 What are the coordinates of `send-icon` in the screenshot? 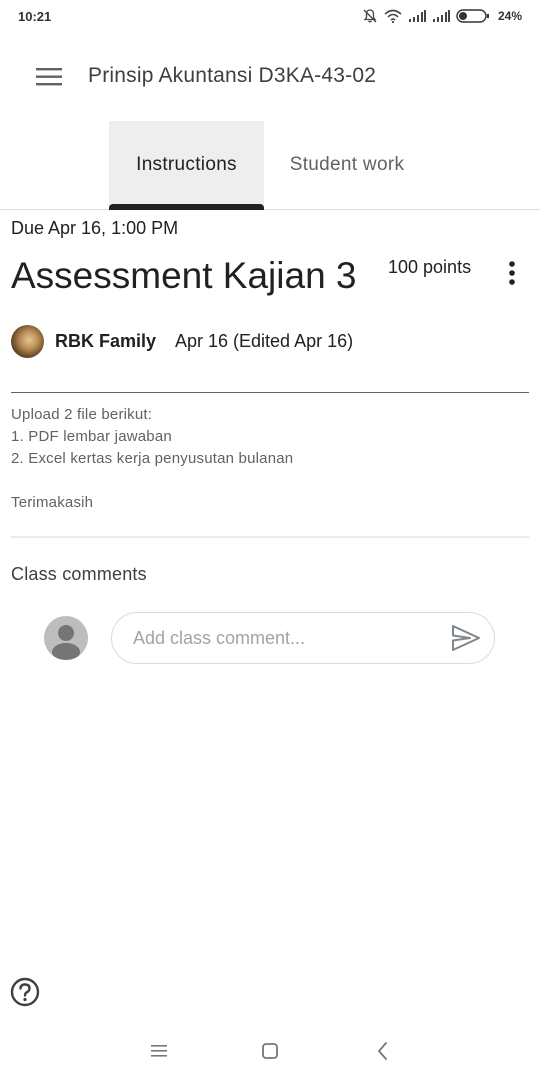 It's located at (466, 638).